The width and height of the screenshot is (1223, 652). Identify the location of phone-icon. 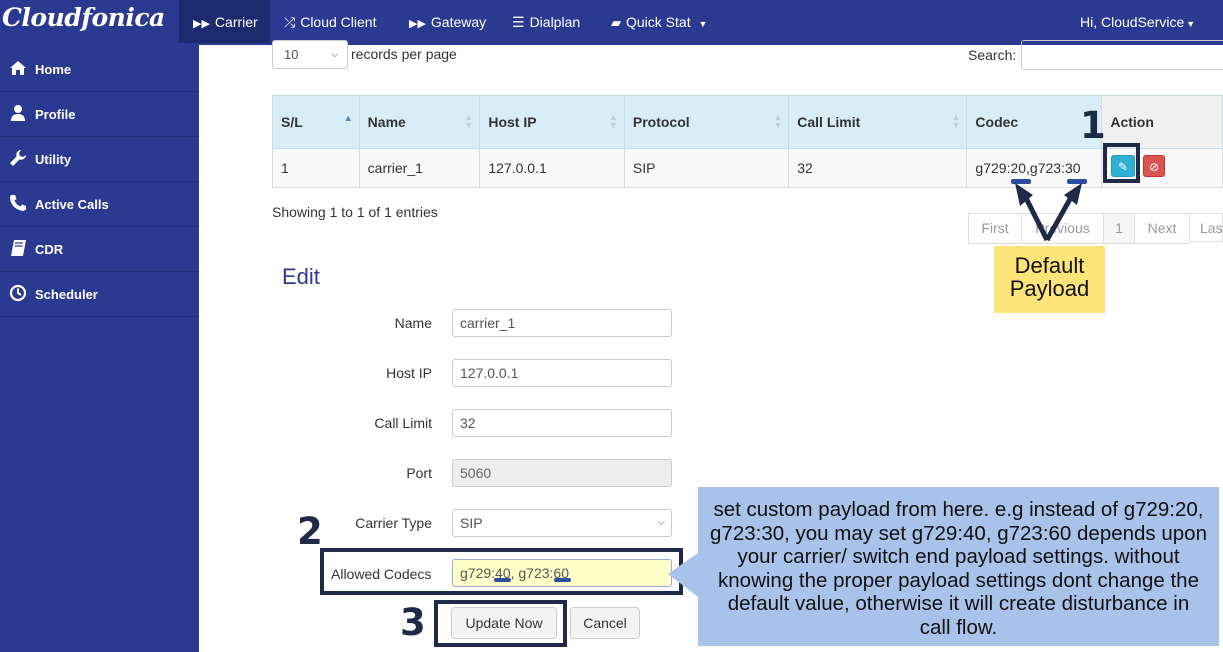
(18, 203).